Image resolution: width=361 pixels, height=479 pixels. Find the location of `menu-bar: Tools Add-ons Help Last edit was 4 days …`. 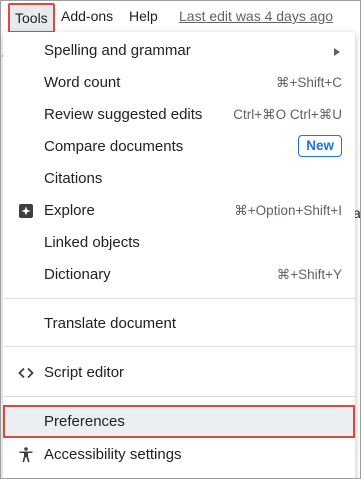

menu-bar: Tools Add-ons Help Last edit was 4 days … is located at coordinates (180, 16).